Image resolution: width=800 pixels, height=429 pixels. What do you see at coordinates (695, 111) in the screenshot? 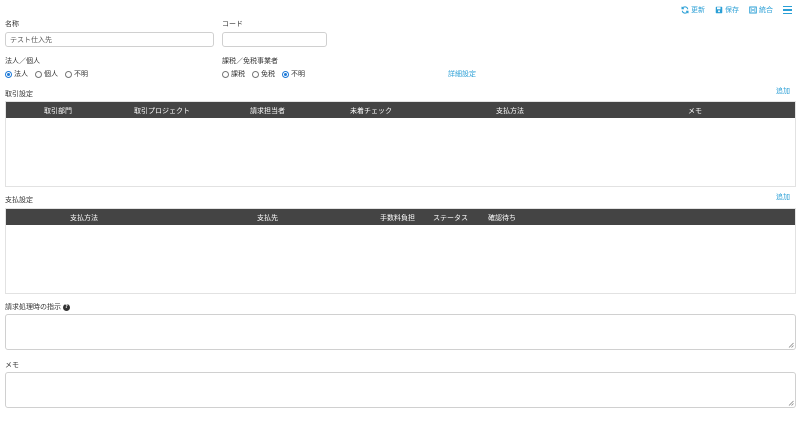
I see `column-header: メモ` at bounding box center [695, 111].